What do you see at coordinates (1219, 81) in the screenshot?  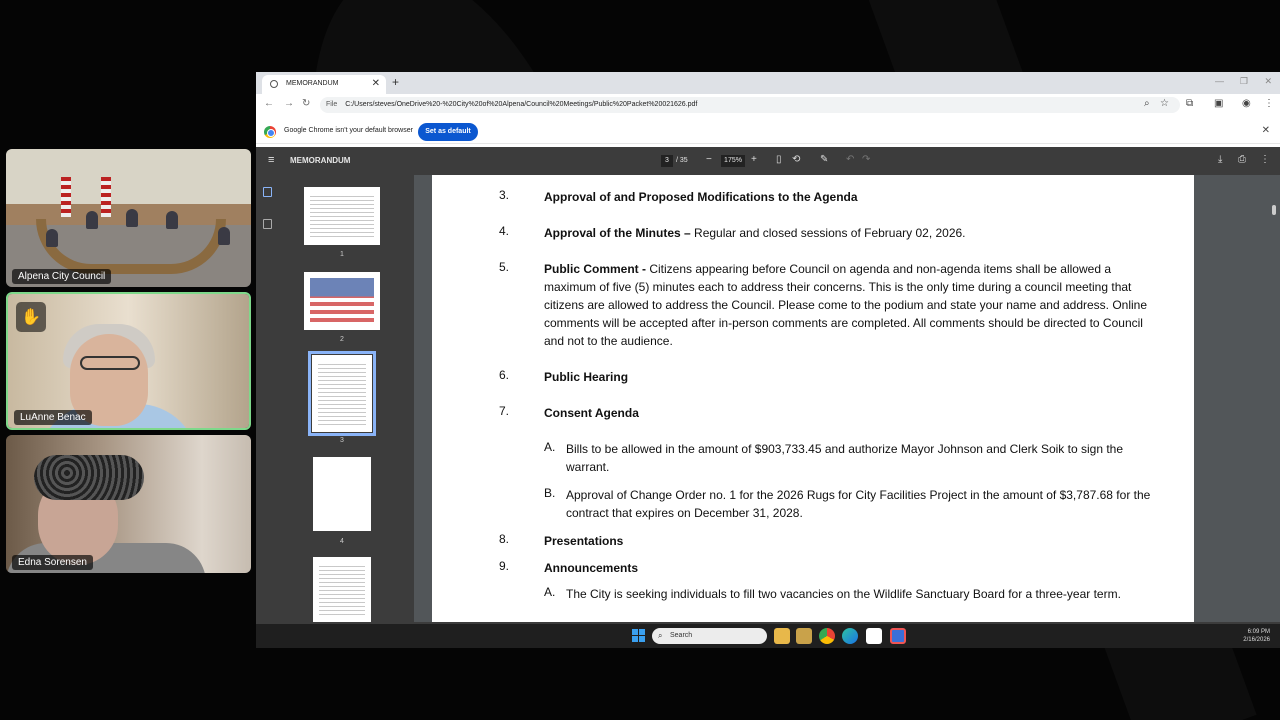 I see `minimize-icon: —` at bounding box center [1219, 81].